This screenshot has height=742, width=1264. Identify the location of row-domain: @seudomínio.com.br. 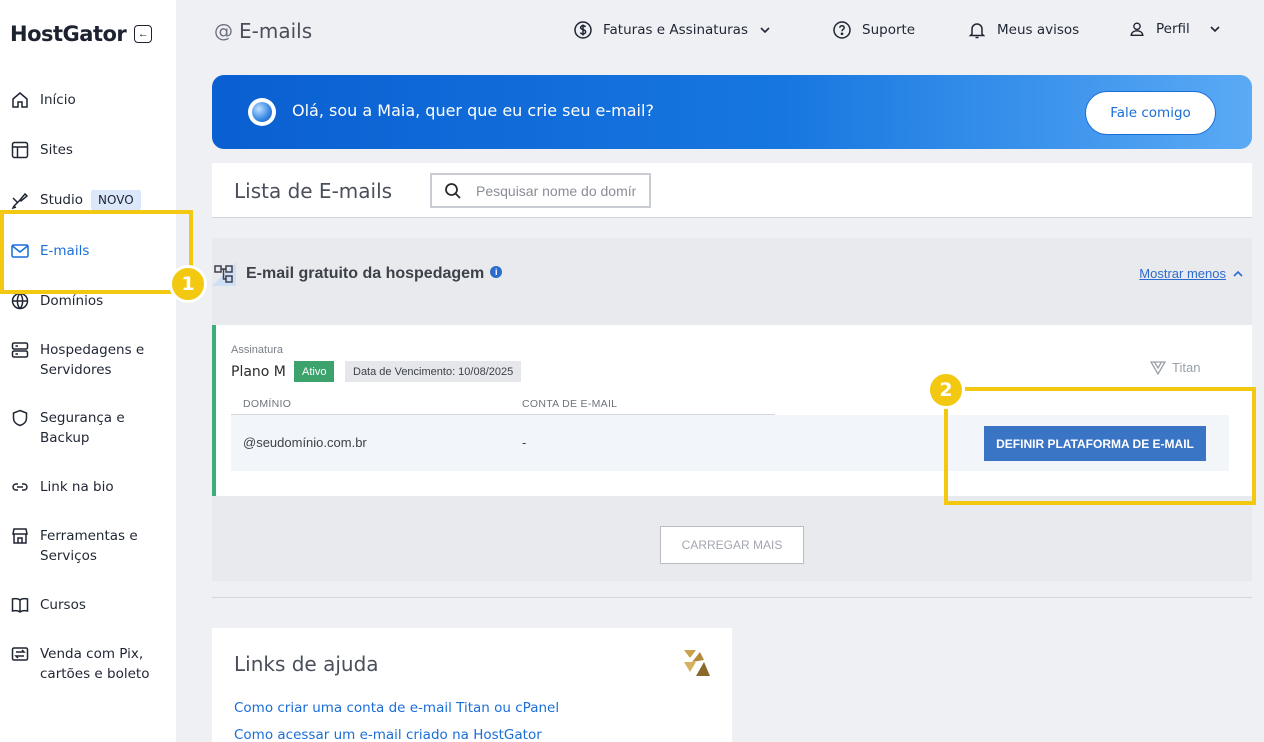
(305, 442).